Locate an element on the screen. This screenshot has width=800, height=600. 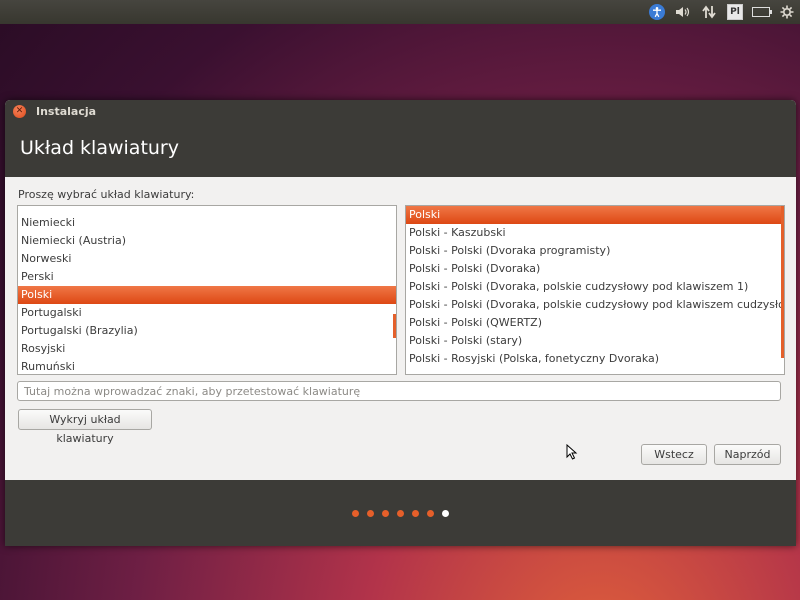
list-item: Portugalski (Brazylia) is located at coordinates (207, 331).